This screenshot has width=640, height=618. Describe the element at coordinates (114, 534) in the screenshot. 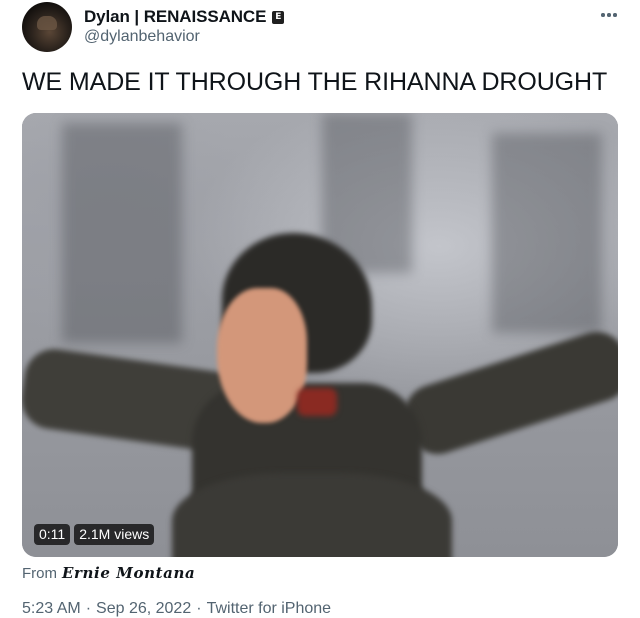

I see `video-view-count: 2.1M views` at that location.